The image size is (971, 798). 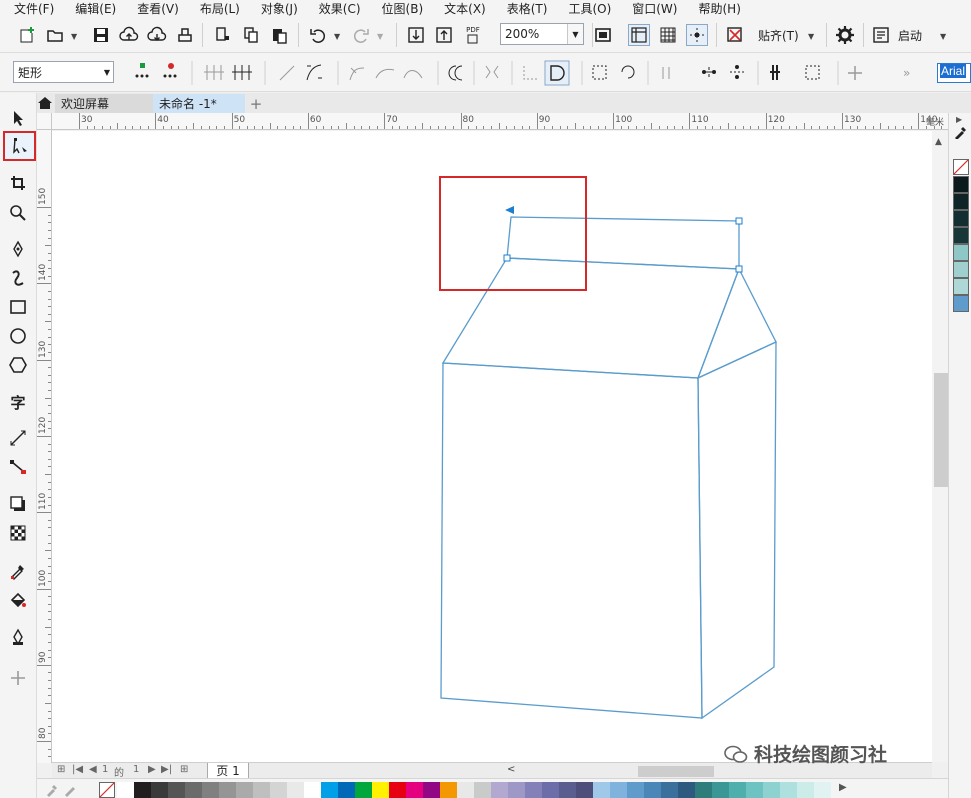 I want to click on previous-page-icon: ◀, so click(x=93, y=769).